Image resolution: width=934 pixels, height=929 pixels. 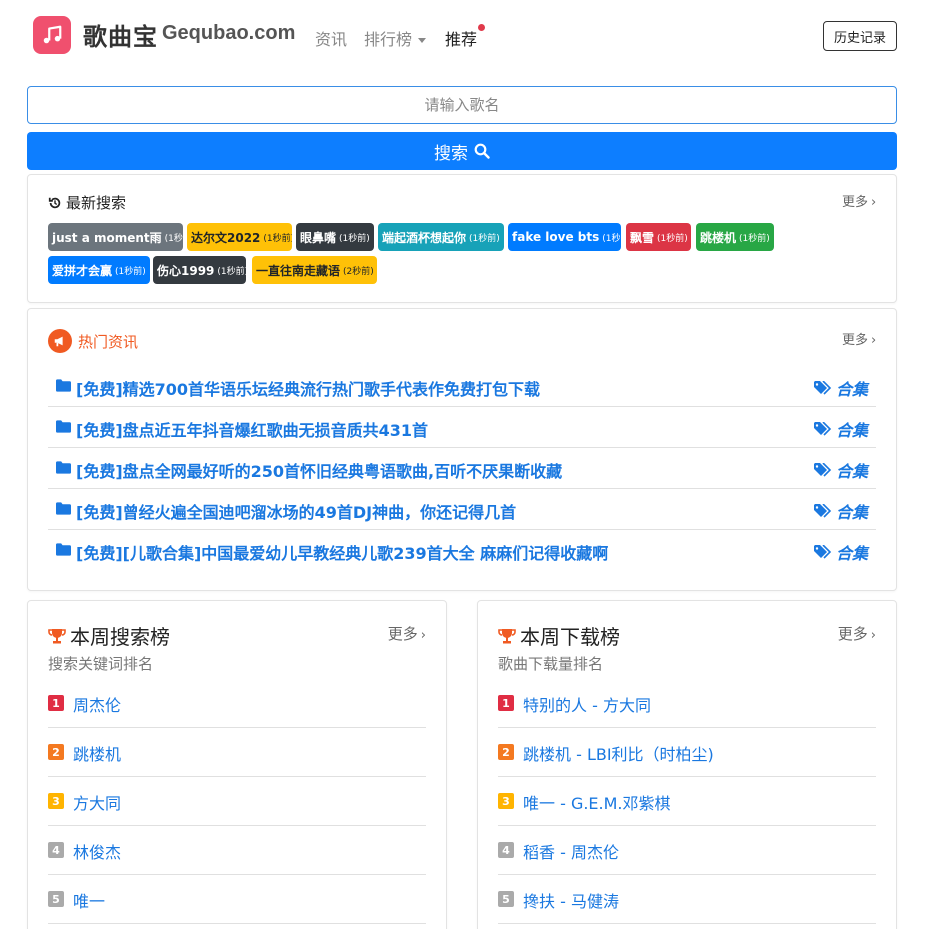 I want to click on nav-rank-dropdown: 排行榜, so click(x=395, y=38).